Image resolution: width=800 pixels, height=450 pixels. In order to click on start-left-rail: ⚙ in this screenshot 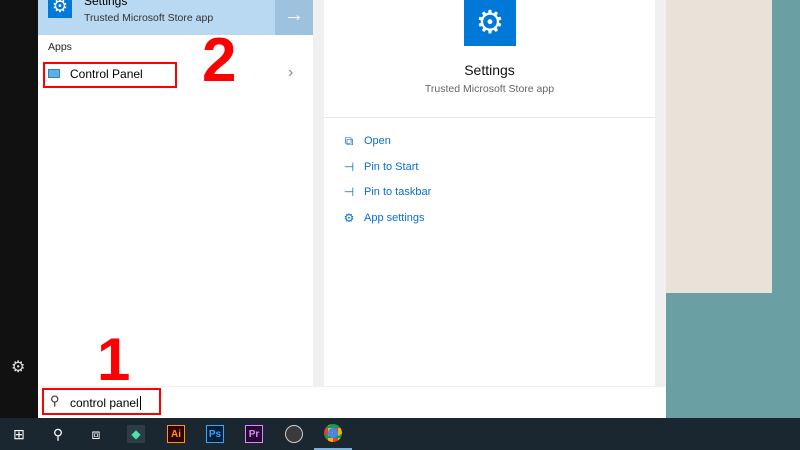, I will do `click(19, 209)`.